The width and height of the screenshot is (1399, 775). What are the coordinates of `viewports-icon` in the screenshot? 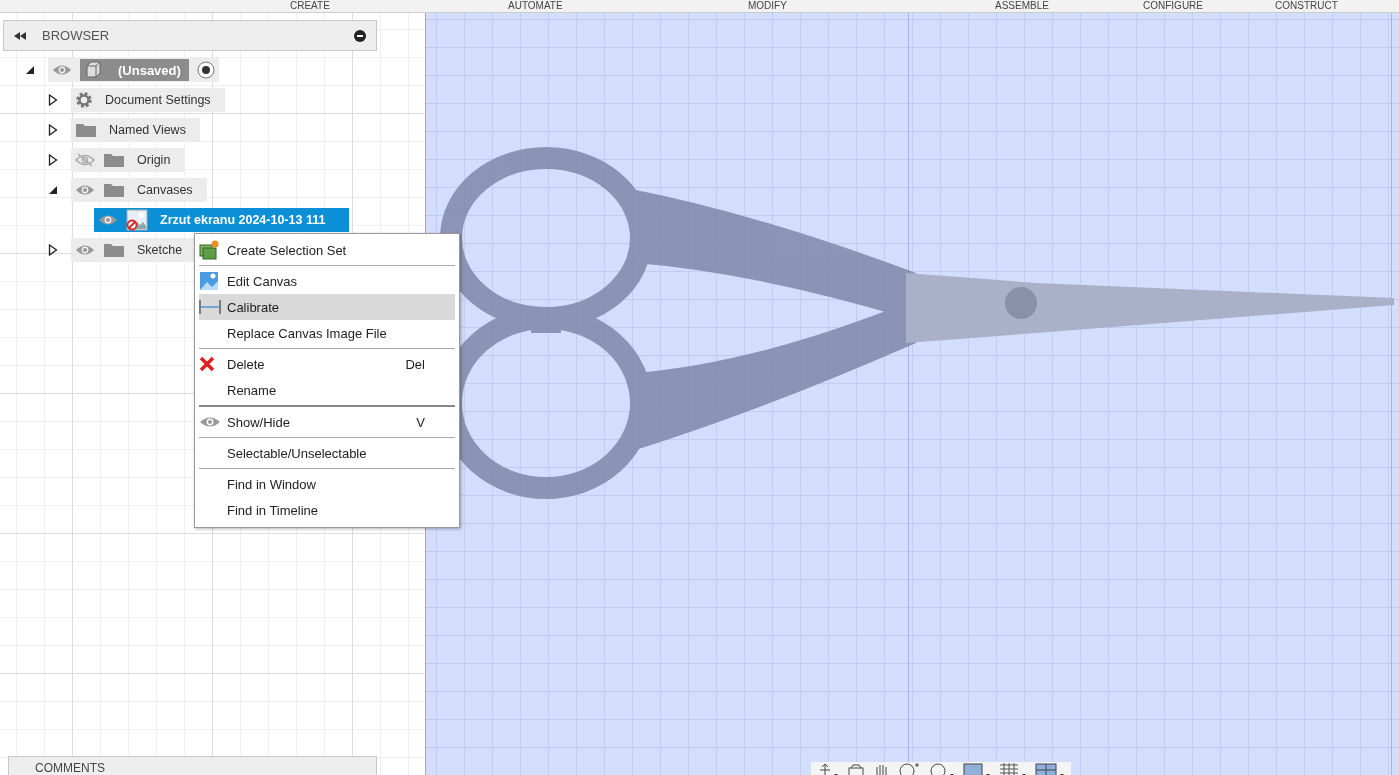 It's located at (1050, 768).